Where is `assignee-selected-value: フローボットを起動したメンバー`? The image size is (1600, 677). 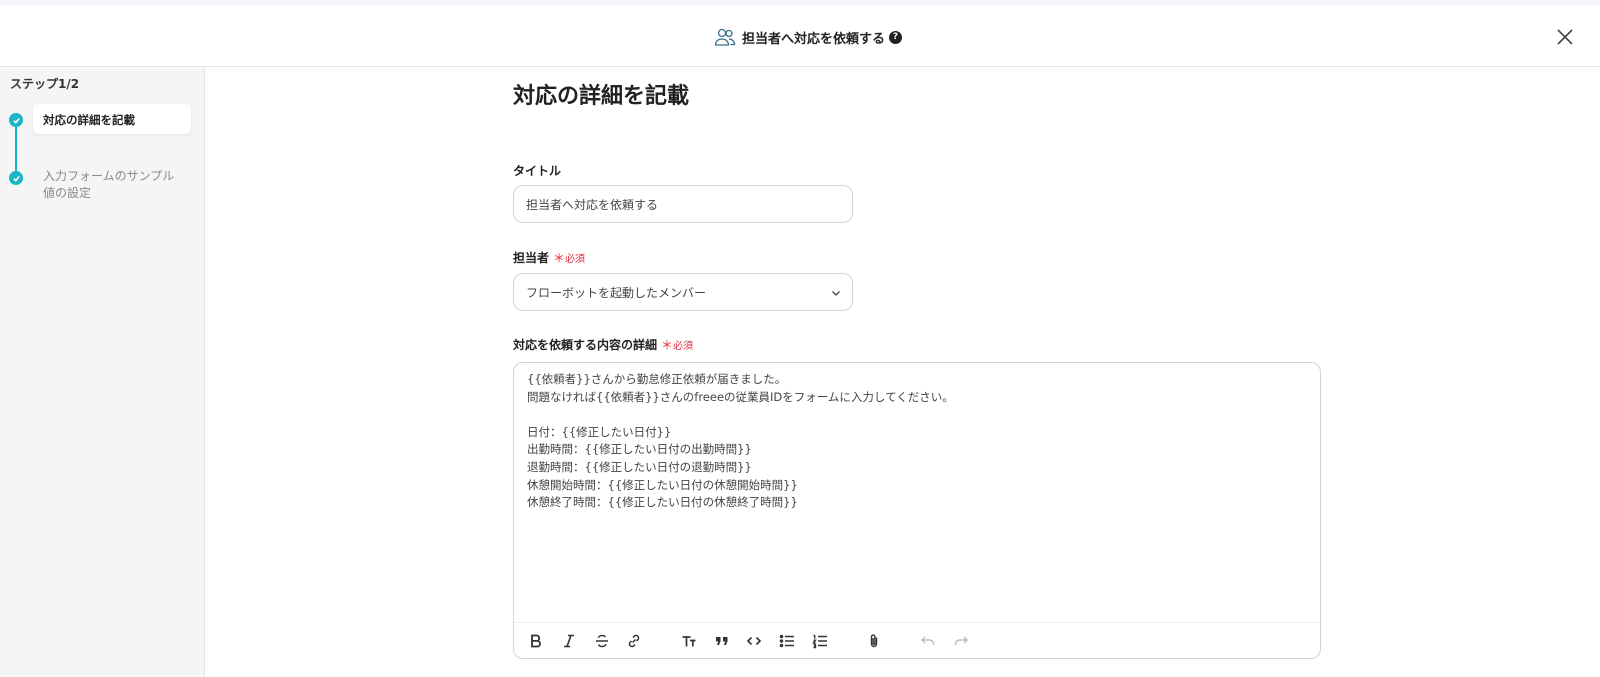 assignee-selected-value: フローボットを起動したメンバー is located at coordinates (616, 292).